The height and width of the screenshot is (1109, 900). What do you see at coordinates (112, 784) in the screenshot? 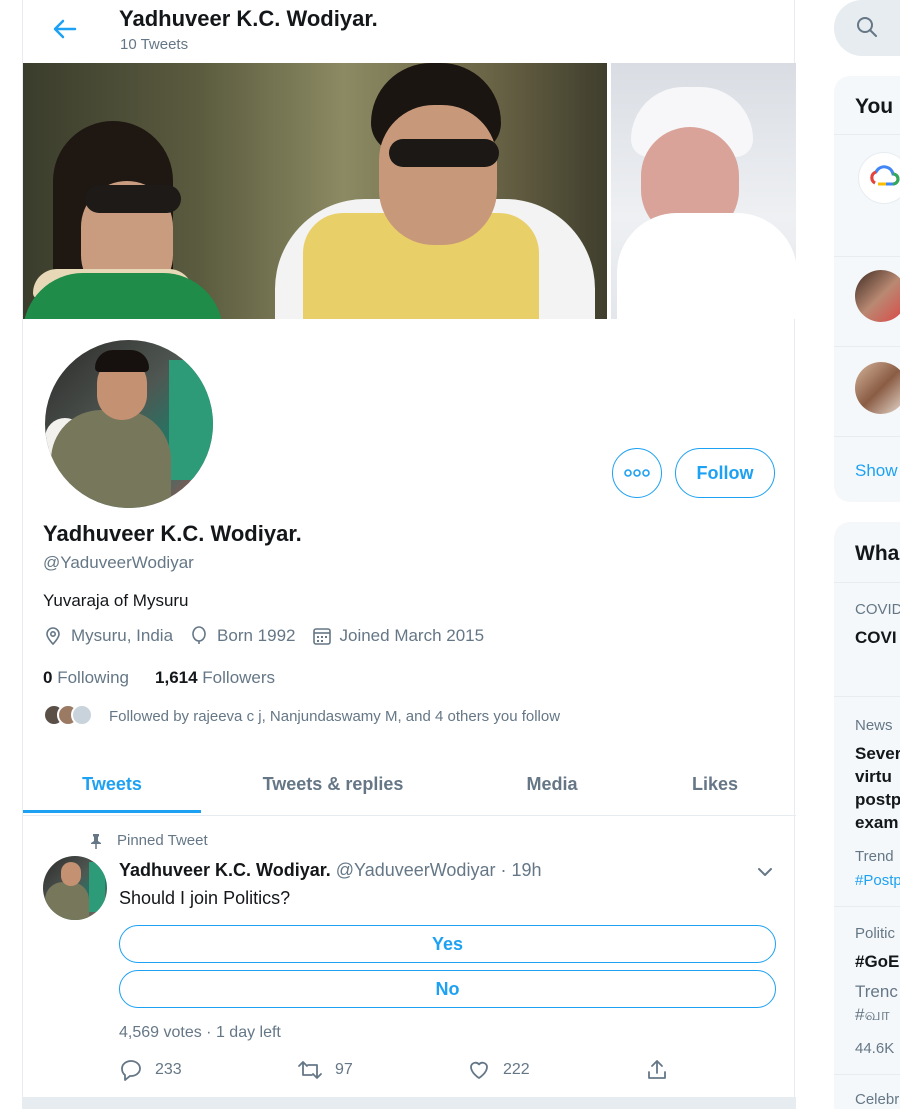
I see `tab-tweets: Tweets` at bounding box center [112, 784].